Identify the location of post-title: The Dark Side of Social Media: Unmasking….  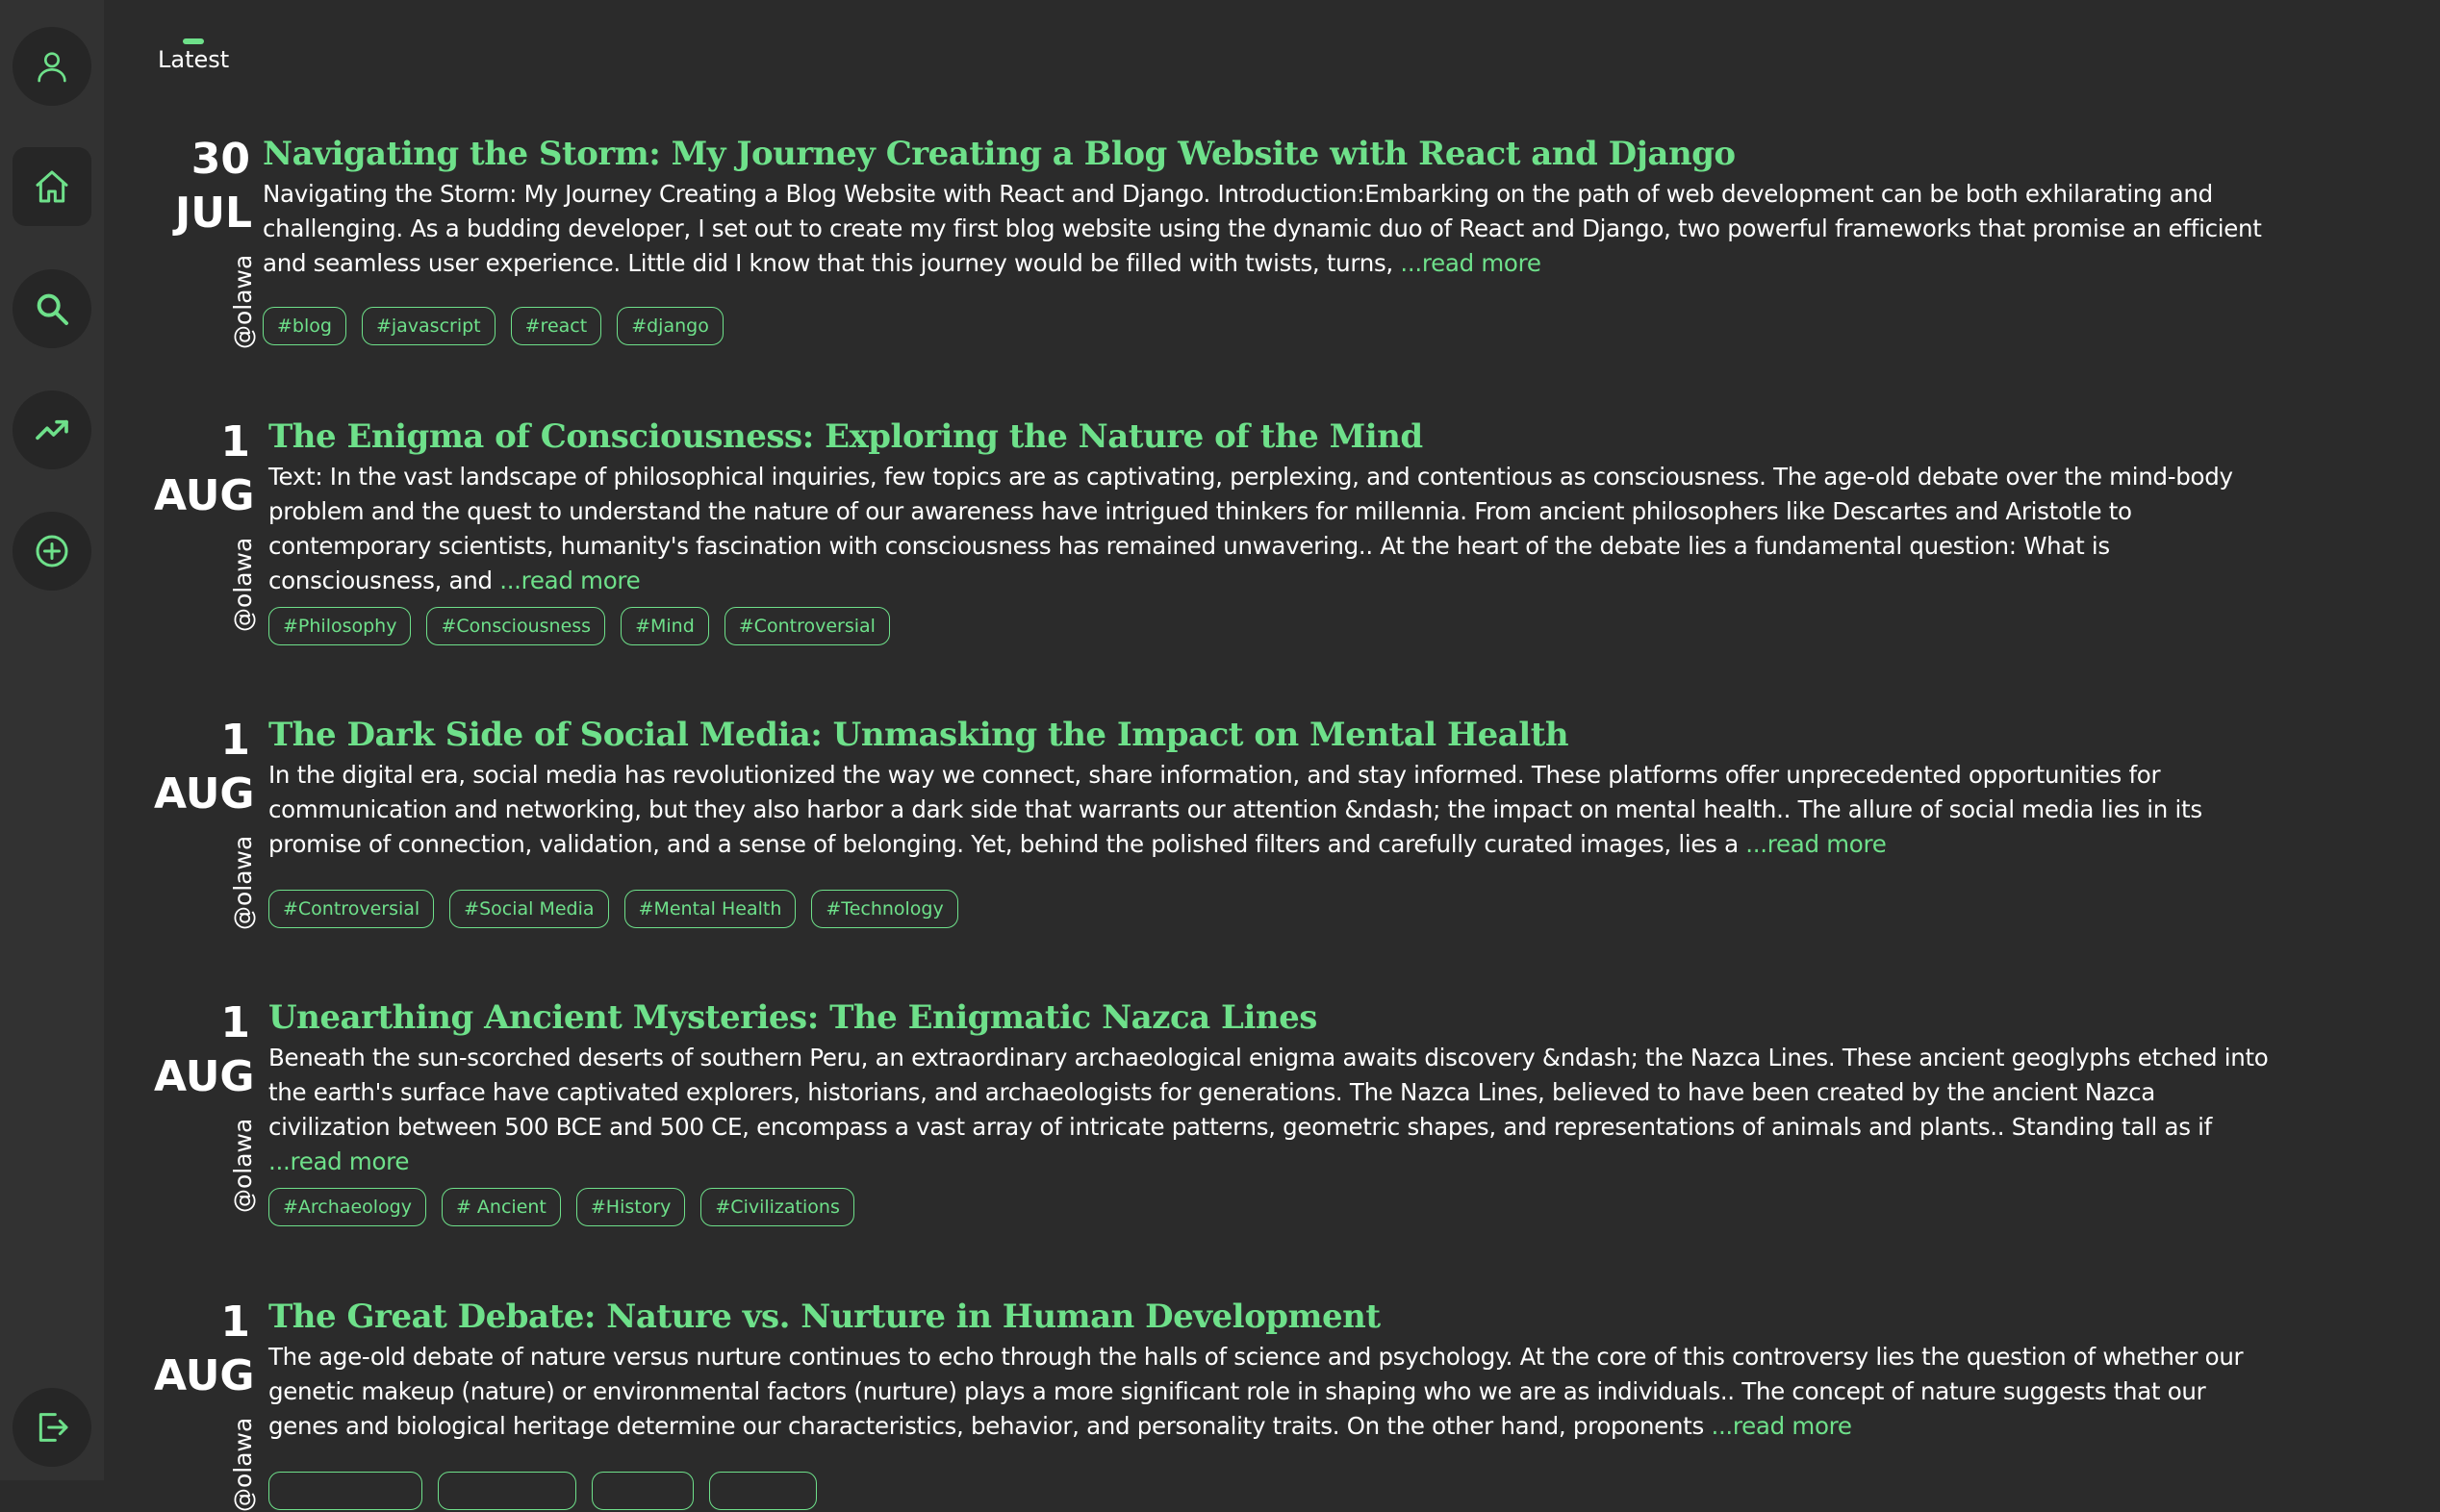
(1230, 735).